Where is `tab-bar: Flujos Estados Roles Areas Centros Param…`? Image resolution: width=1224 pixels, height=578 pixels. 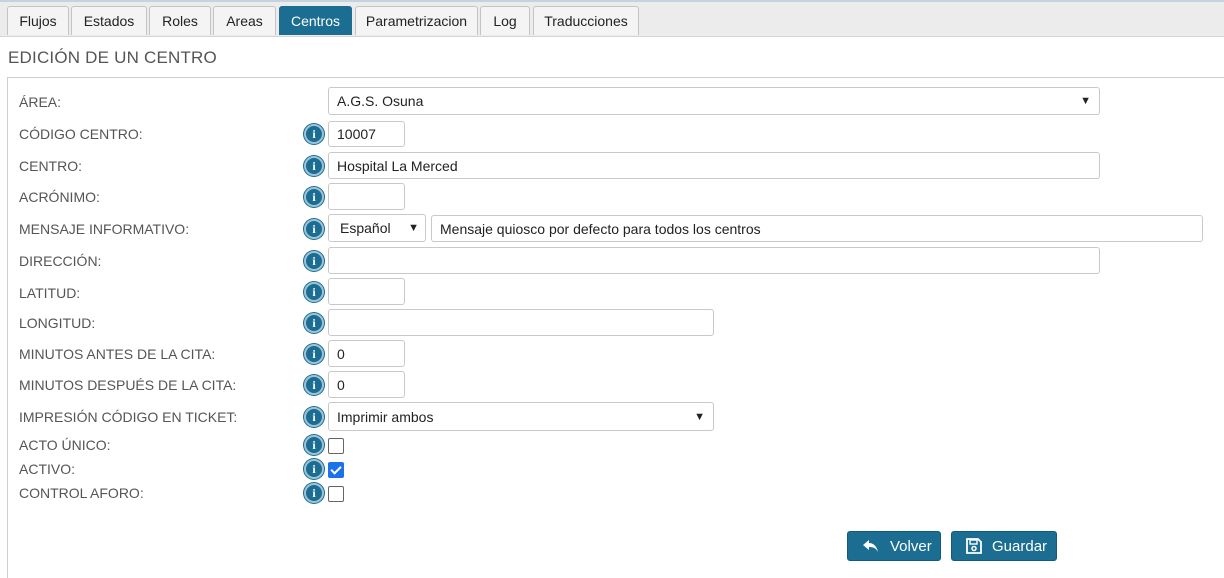 tab-bar: Flujos Estados Roles Areas Centros Param… is located at coordinates (612, 19).